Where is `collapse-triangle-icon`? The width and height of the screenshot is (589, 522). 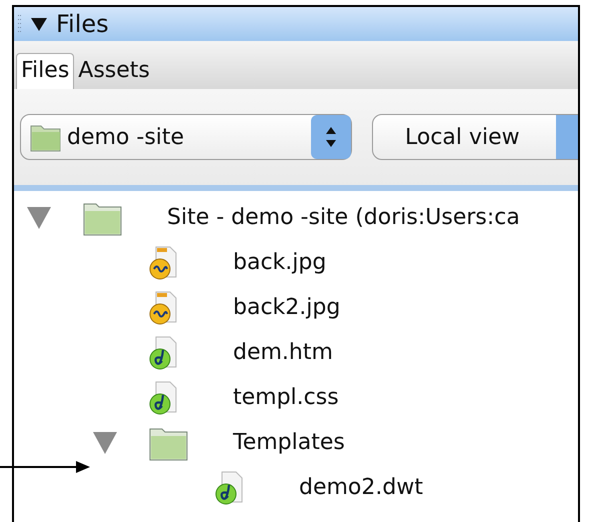 collapse-triangle-icon is located at coordinates (39, 24).